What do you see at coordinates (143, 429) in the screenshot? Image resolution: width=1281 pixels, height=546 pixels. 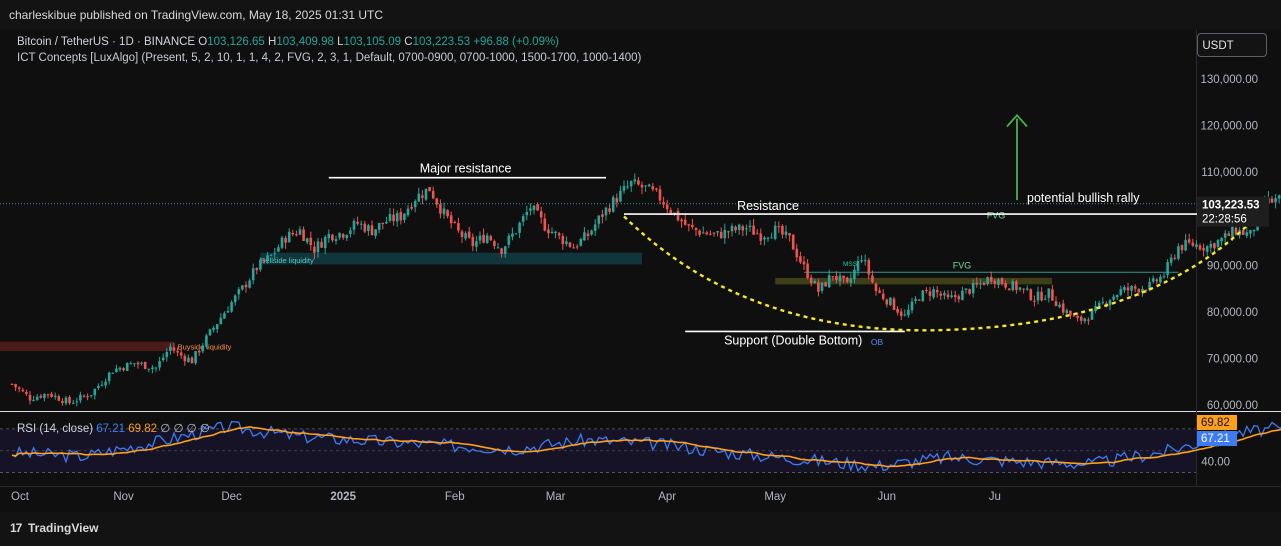 I see `rsi-ma-value: 69.82` at bounding box center [143, 429].